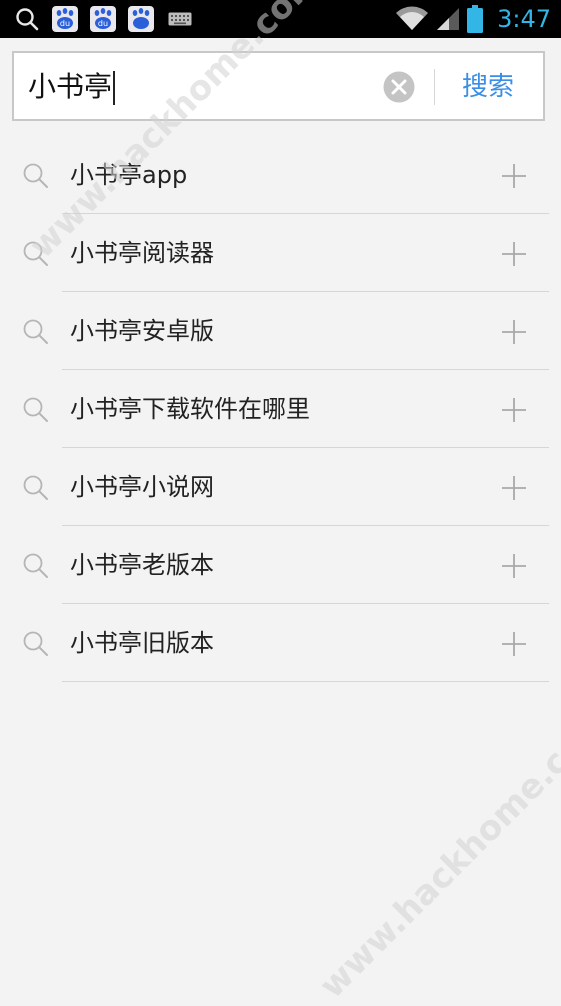 This screenshot has width=561, height=1006. Describe the element at coordinates (434, 87) in the screenshot. I see `search-divider` at that location.